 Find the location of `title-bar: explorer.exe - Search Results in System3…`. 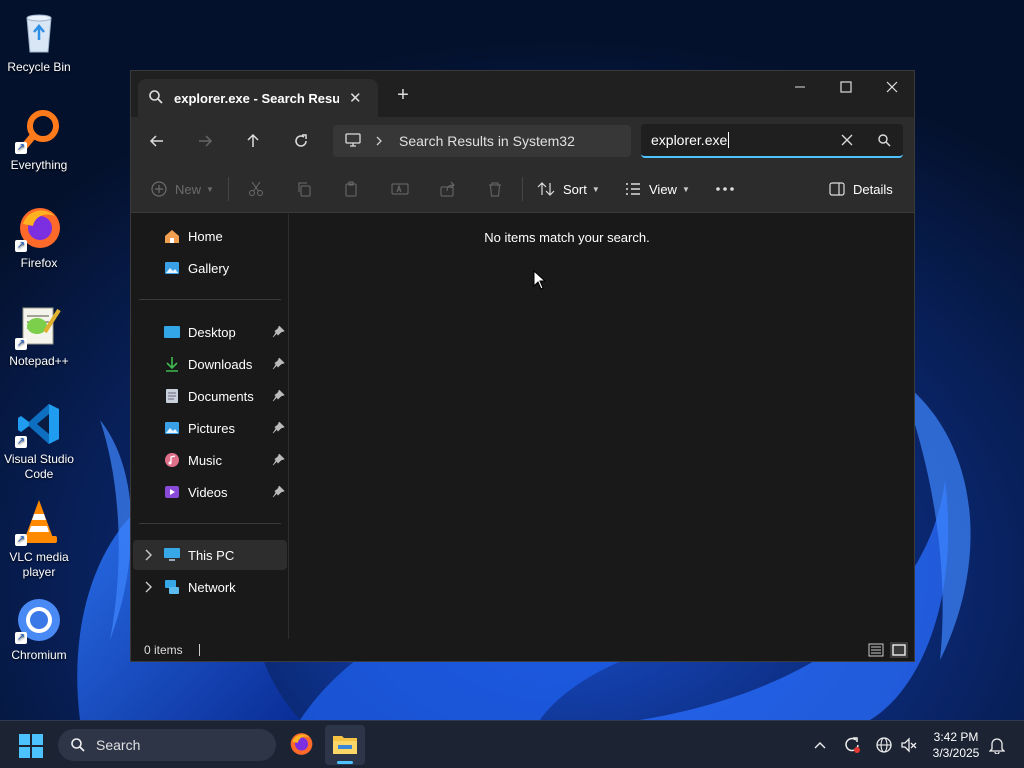

title-bar: explorer.exe - Search Results in System3… is located at coordinates (522, 94).